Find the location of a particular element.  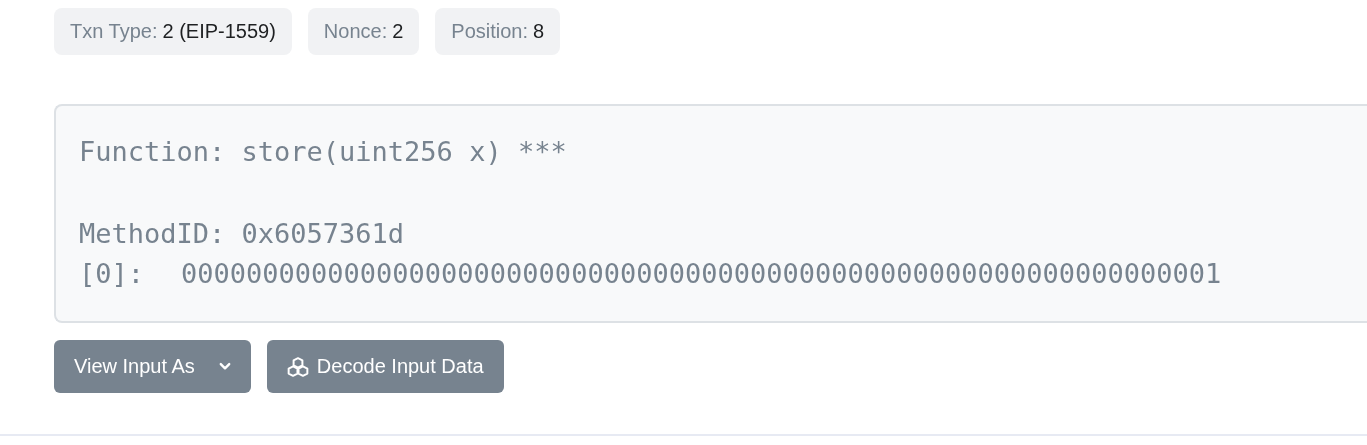

param-index: [0]: is located at coordinates (112, 274).